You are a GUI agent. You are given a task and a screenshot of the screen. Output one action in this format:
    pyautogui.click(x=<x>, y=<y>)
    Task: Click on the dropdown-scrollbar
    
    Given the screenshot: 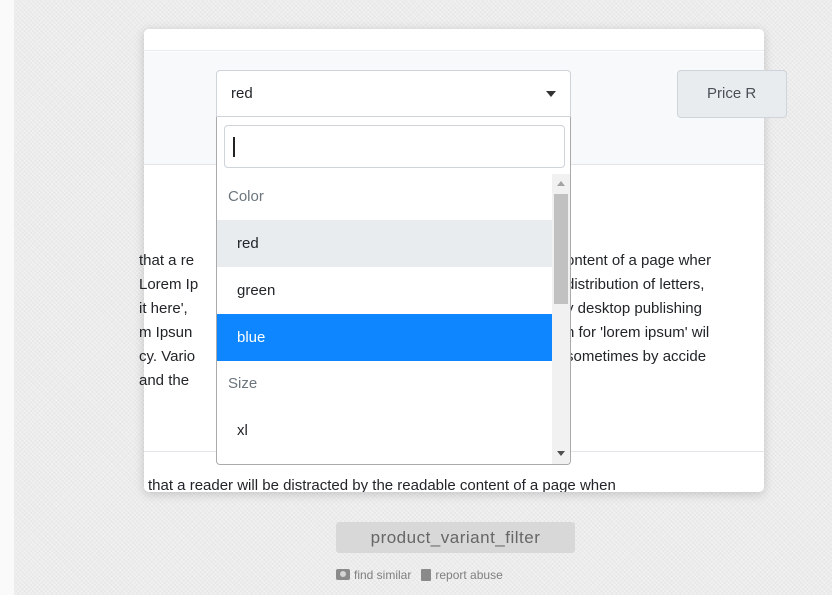 What is the action you would take?
    pyautogui.click(x=561, y=319)
    